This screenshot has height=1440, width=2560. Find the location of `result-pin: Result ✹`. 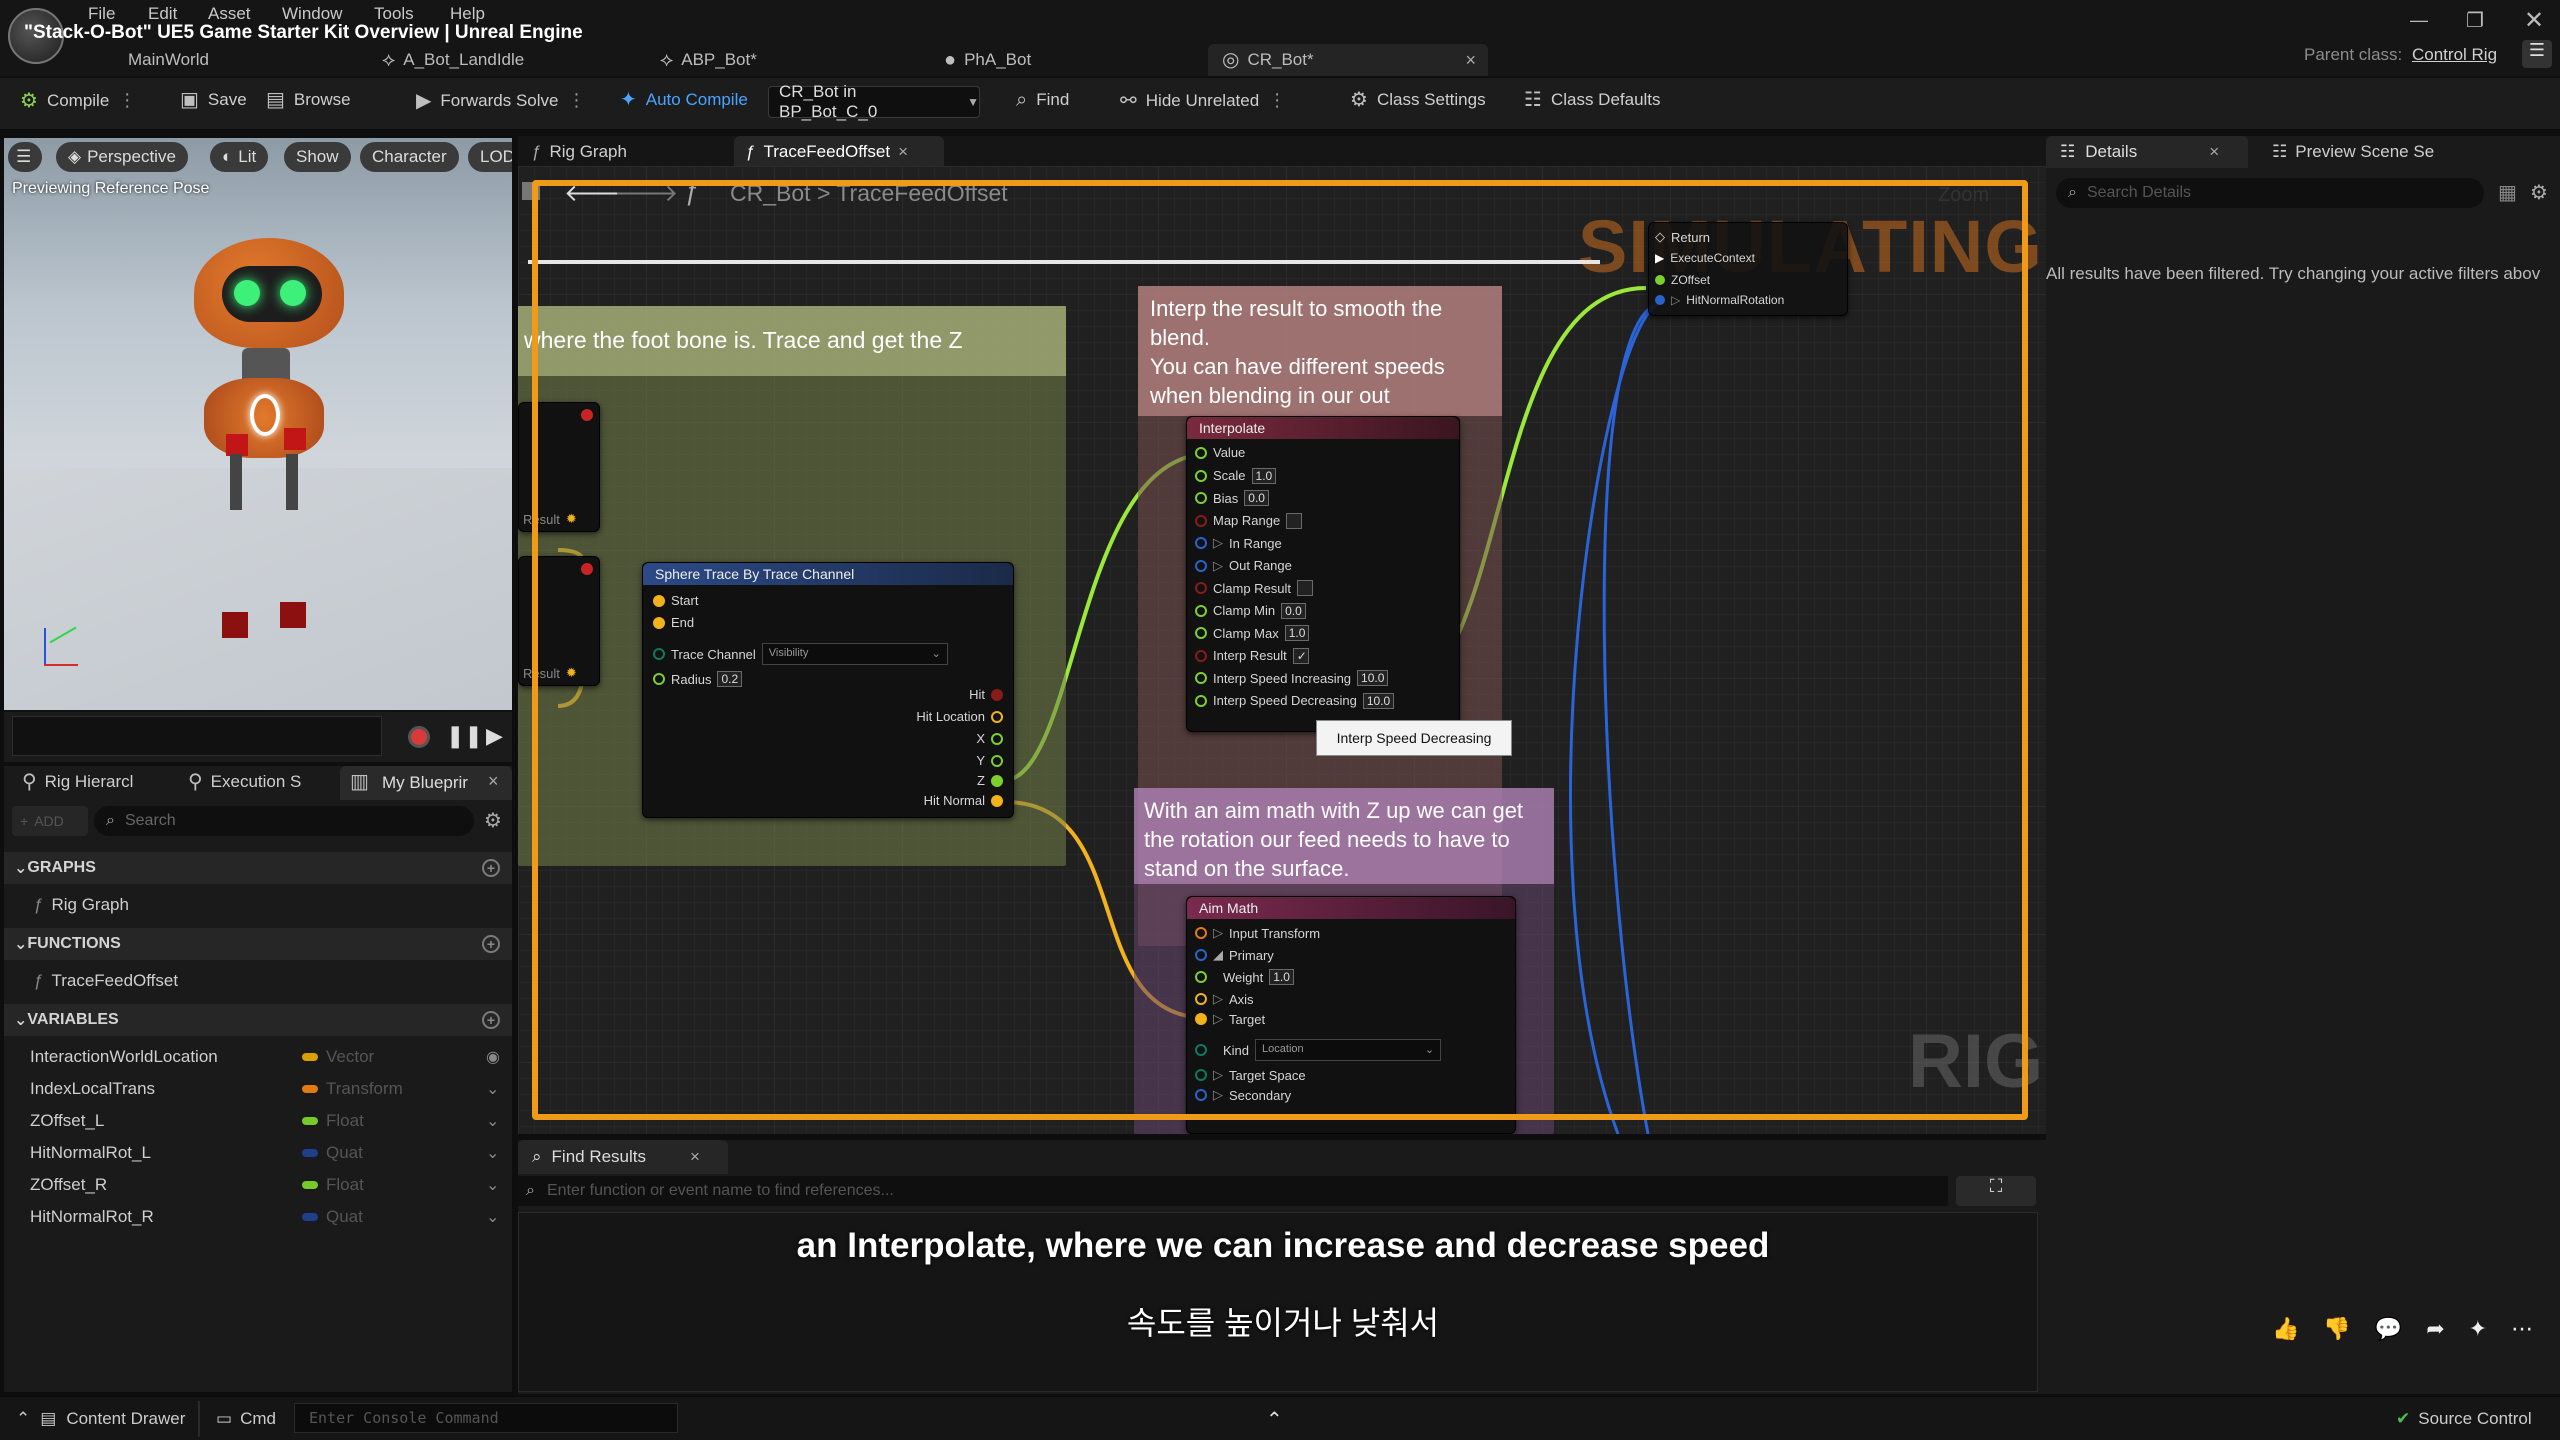

result-pin: Result ✹ is located at coordinates (550, 673).